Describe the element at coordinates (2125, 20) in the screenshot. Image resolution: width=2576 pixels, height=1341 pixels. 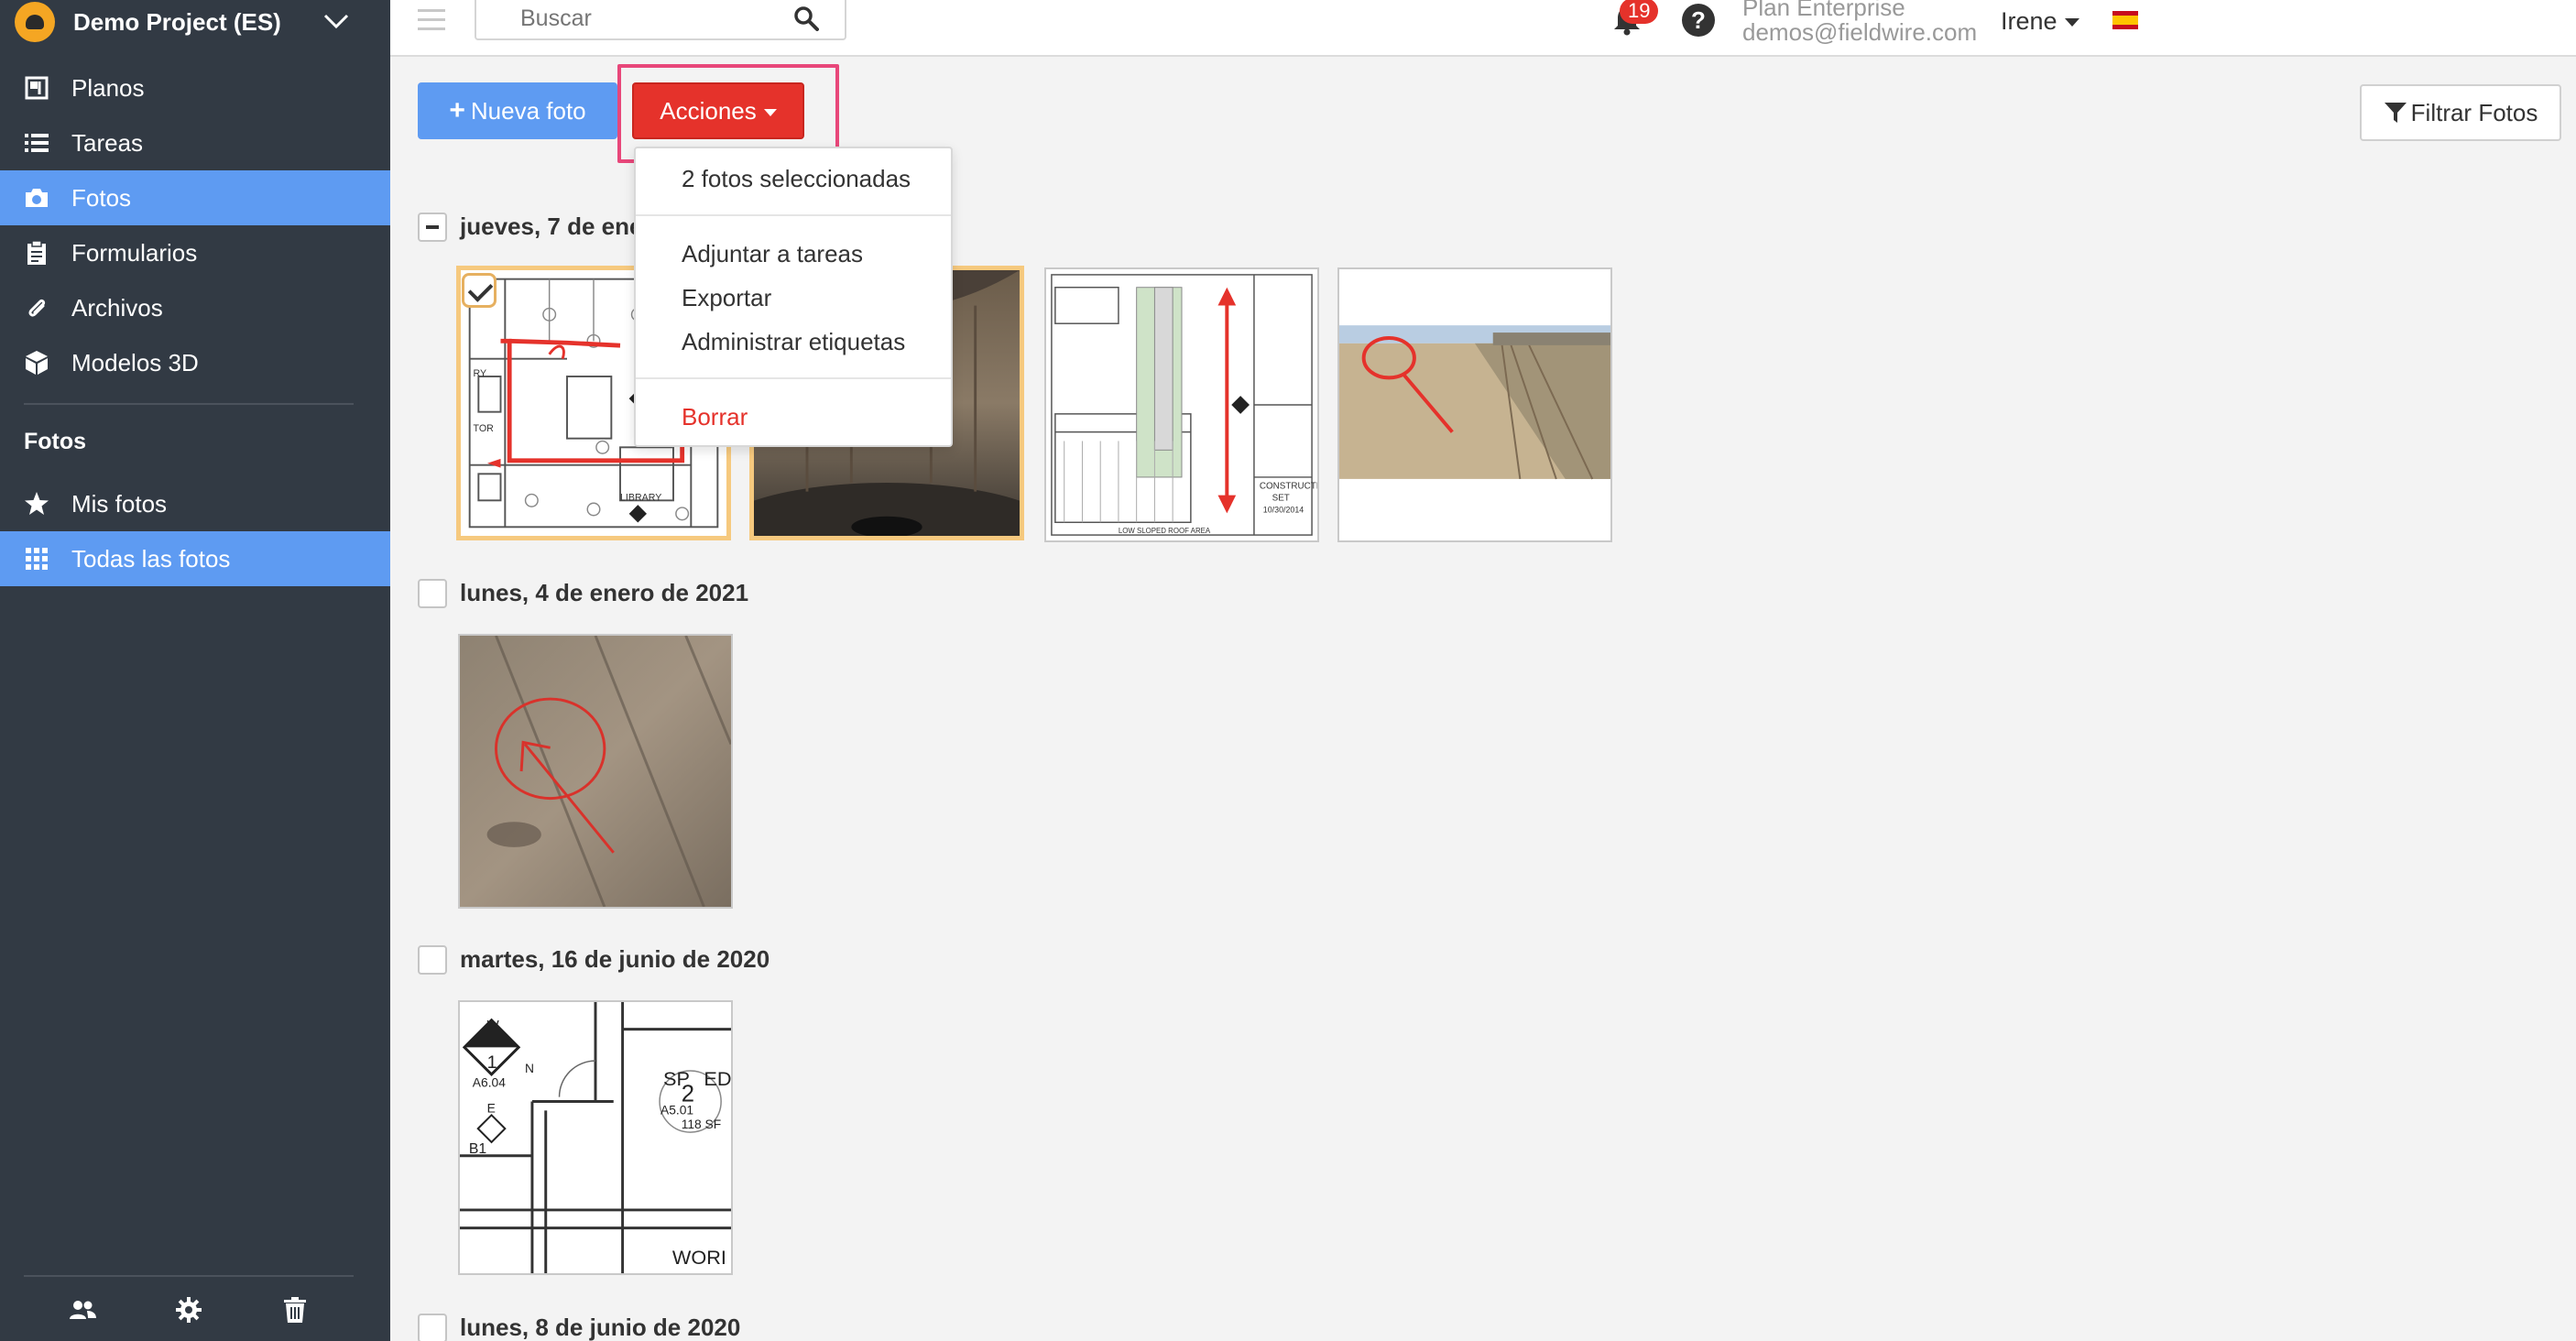
I see `spain-flag-icon` at that location.